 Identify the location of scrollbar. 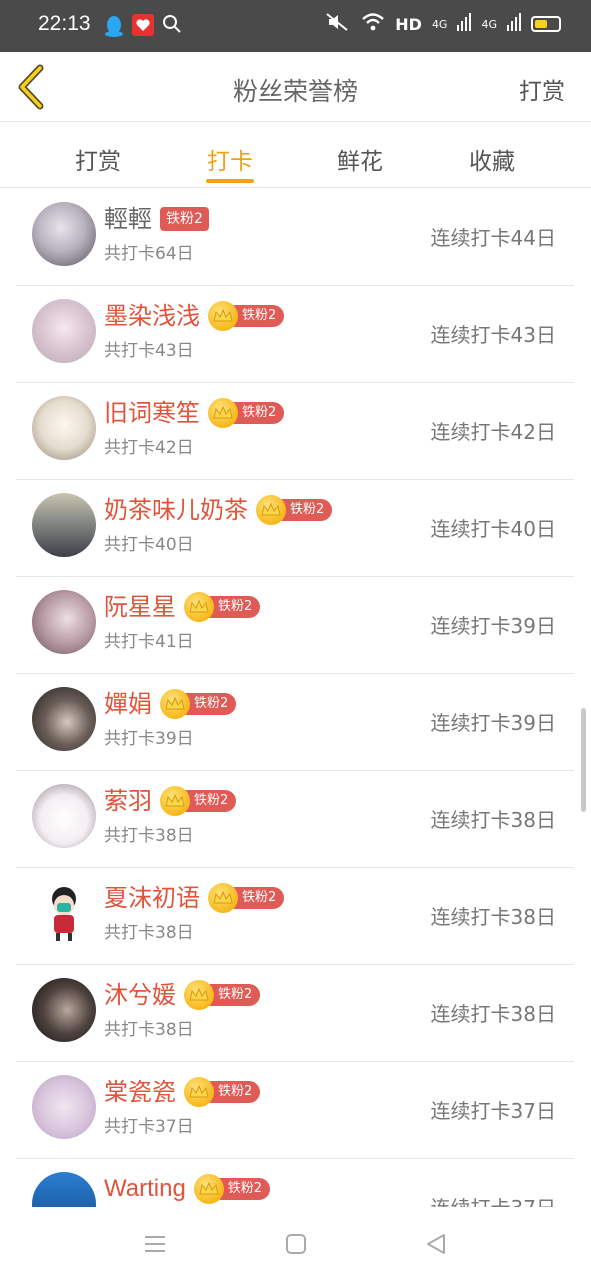
(583, 760).